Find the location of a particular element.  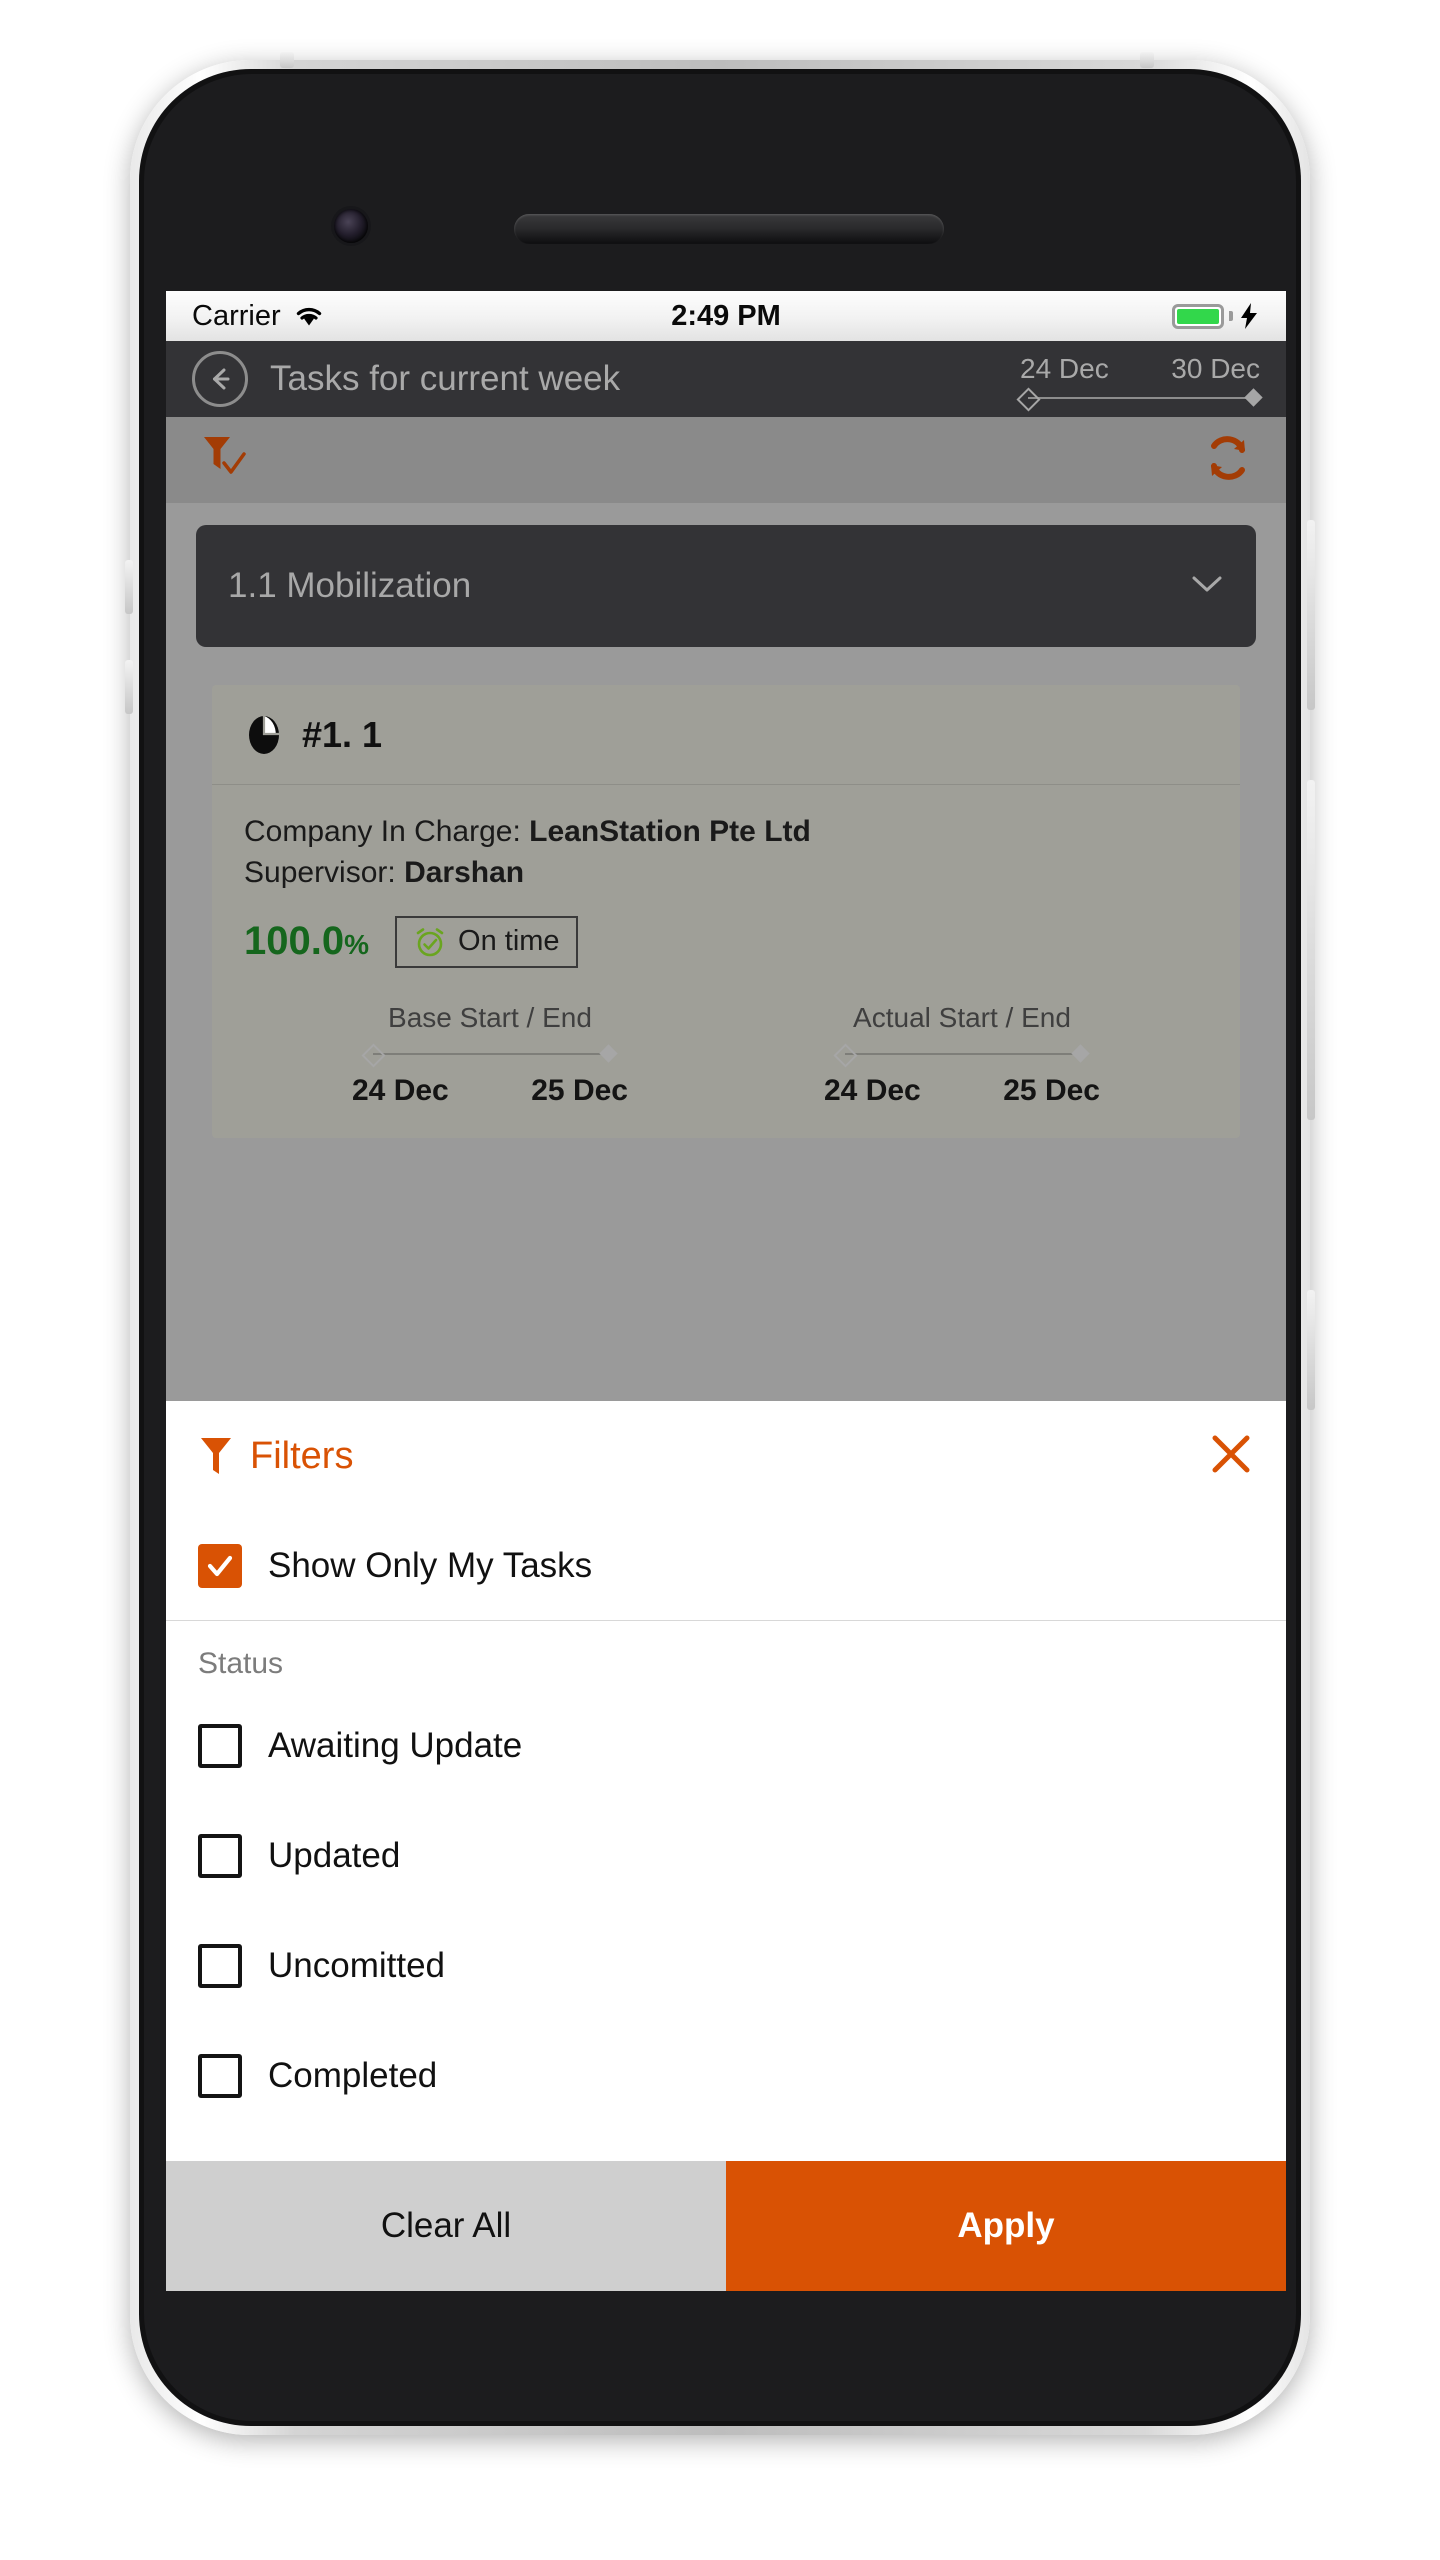

pie-chart-icon is located at coordinates (264, 734).